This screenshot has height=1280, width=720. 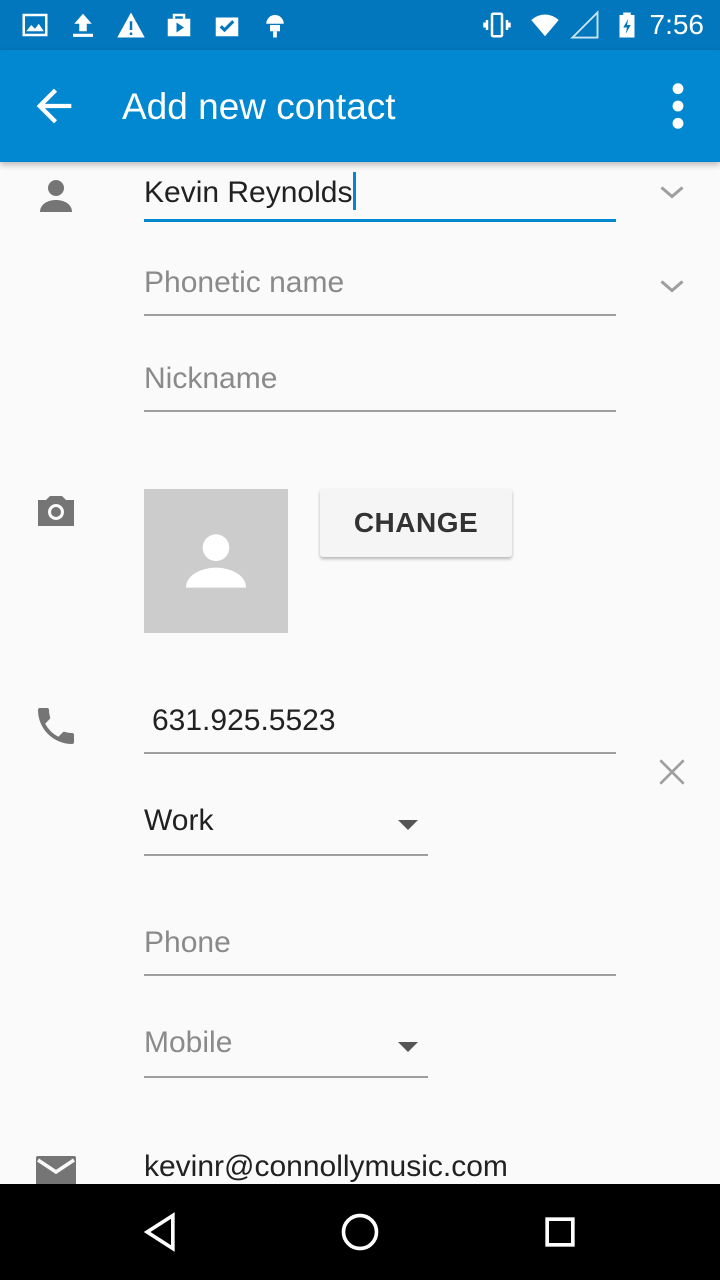 I want to click on android-icon, so click(x=275, y=26).